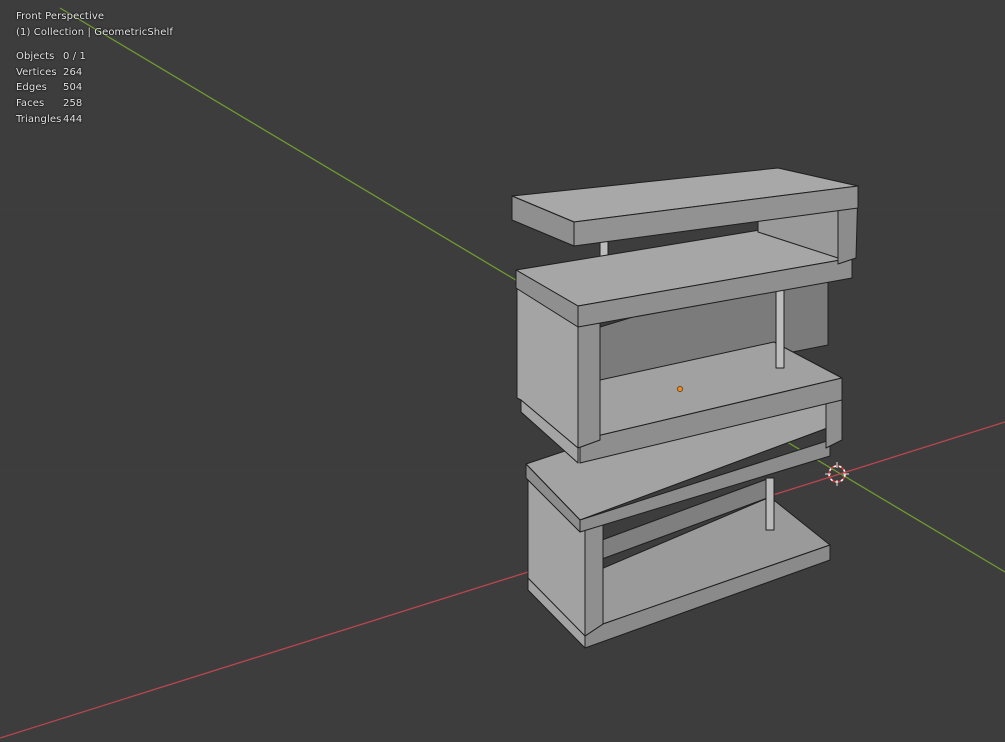 The height and width of the screenshot is (742, 1005). What do you see at coordinates (94, 57) in the screenshot?
I see `stat-row-objects: Objects 0 / 1` at bounding box center [94, 57].